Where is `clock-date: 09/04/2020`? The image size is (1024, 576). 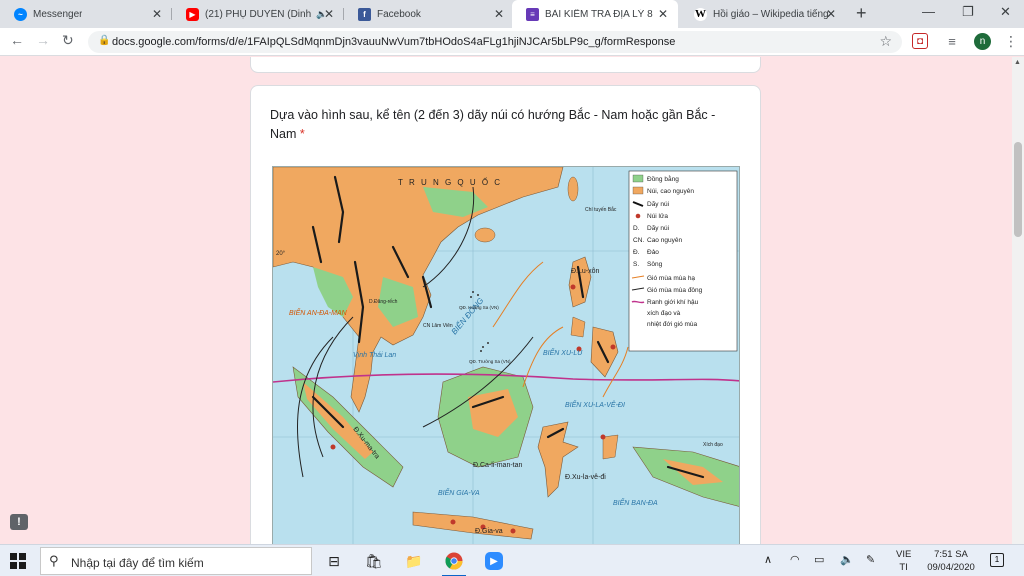
clock-date: 09/04/2020 is located at coordinates (951, 567).